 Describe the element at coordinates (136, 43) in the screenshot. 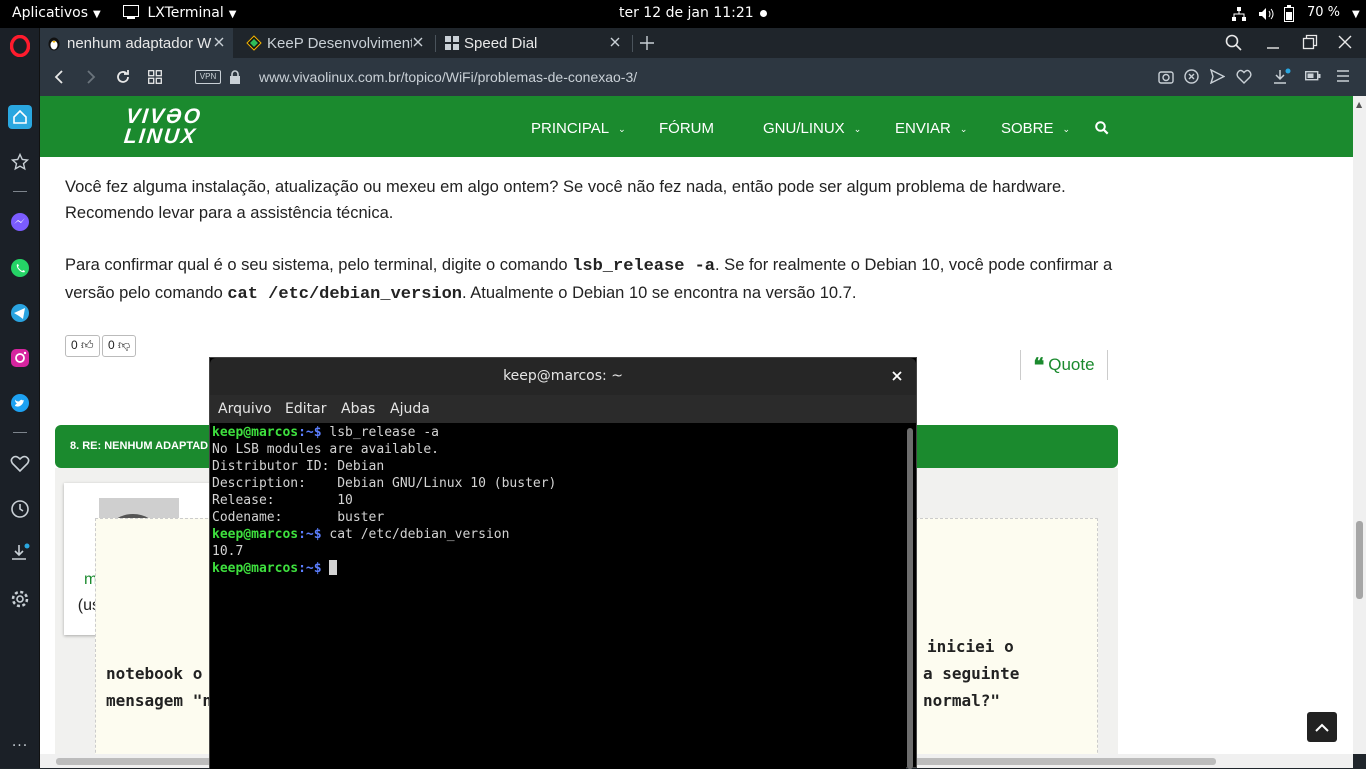

I see `tab-vivaolinux: nenhum adaptador W` at that location.